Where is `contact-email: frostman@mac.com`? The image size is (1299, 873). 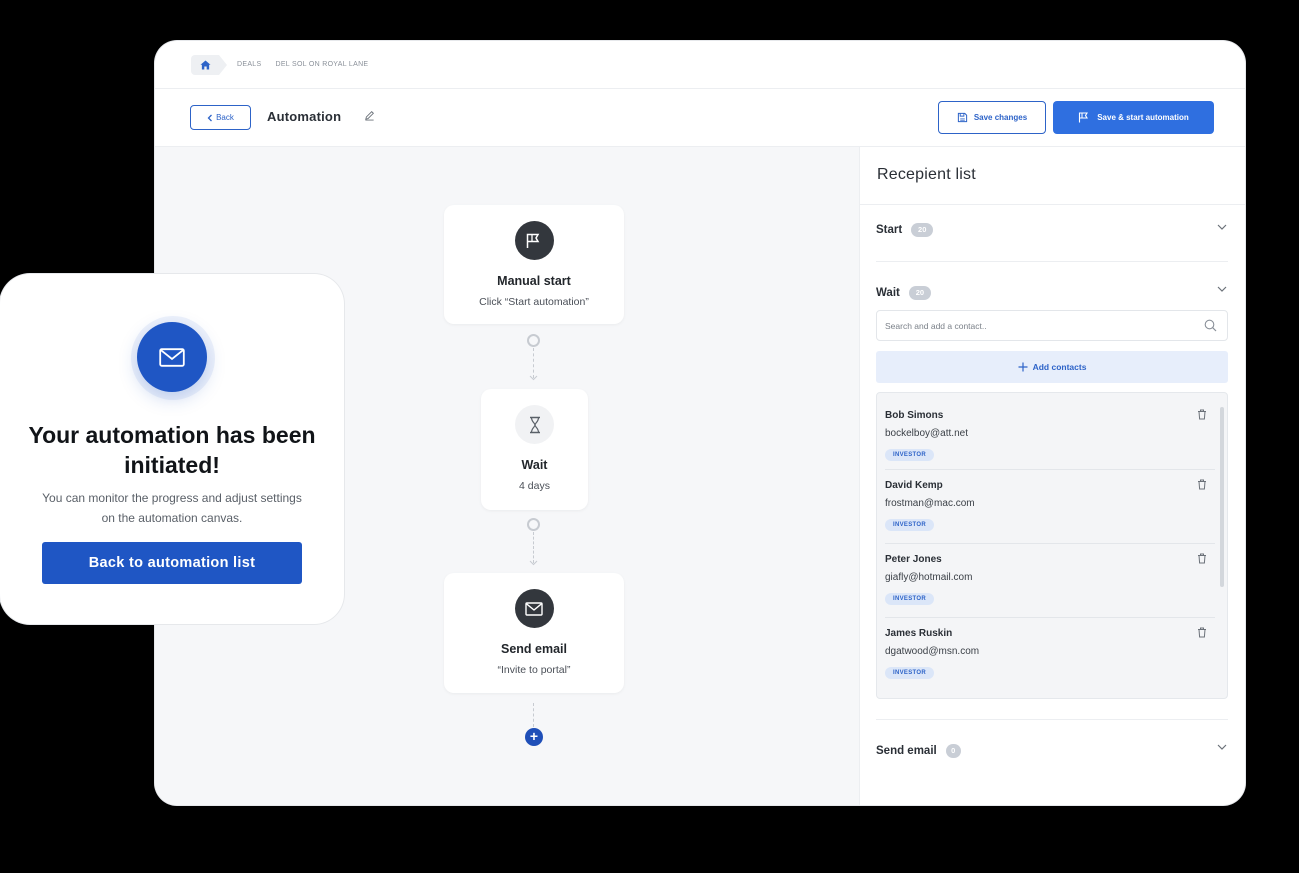 contact-email: frostman@mac.com is located at coordinates (930, 503).